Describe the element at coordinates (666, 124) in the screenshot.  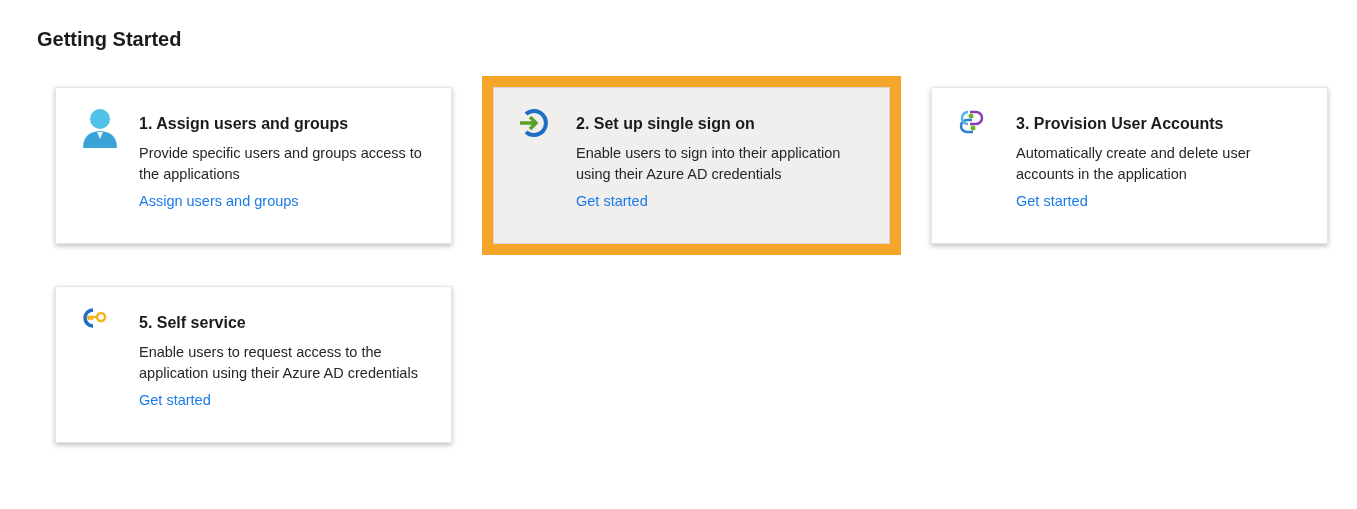
I see `card-title: 2. Set up single sign on` at that location.